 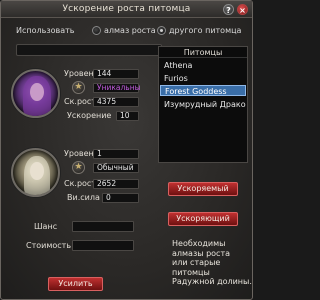 What do you see at coordinates (45, 30) in the screenshot?
I see `use-label: Использовать` at bounding box center [45, 30].